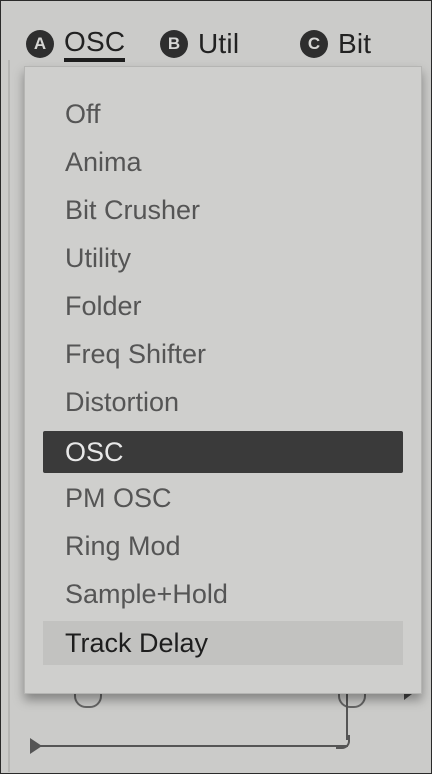 This screenshot has width=432, height=774. What do you see at coordinates (223, 452) in the screenshot?
I see `menu-item-osc: OSC` at bounding box center [223, 452].